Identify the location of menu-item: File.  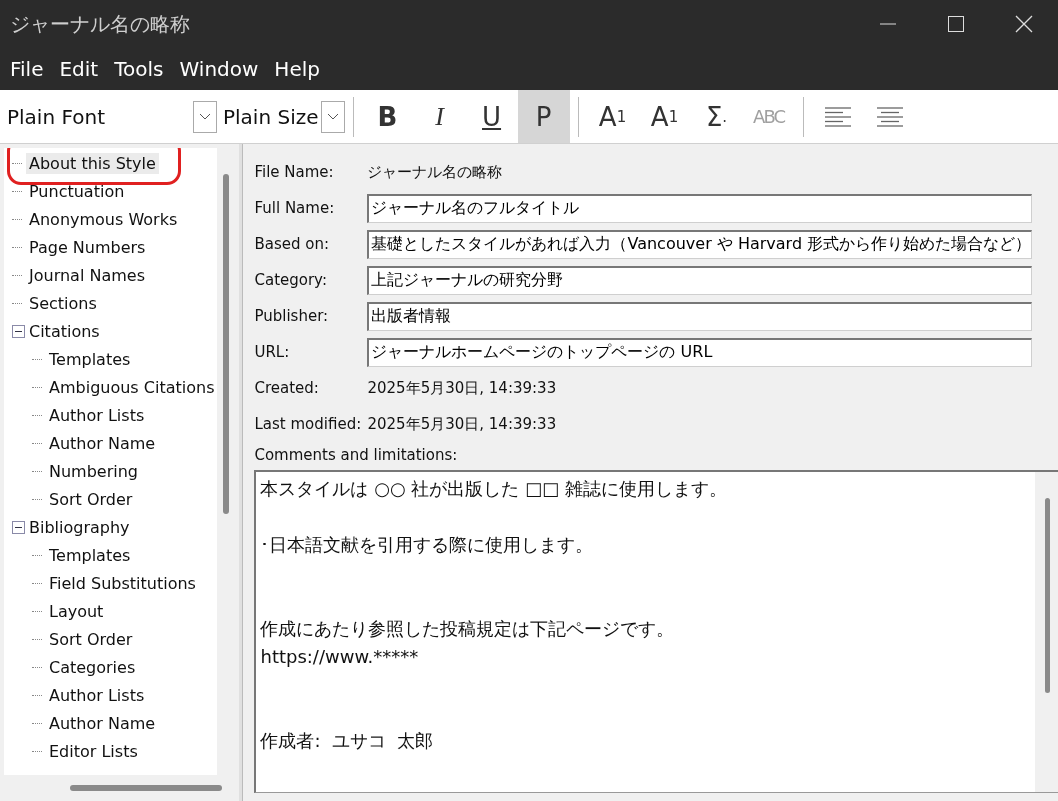
(27, 69).